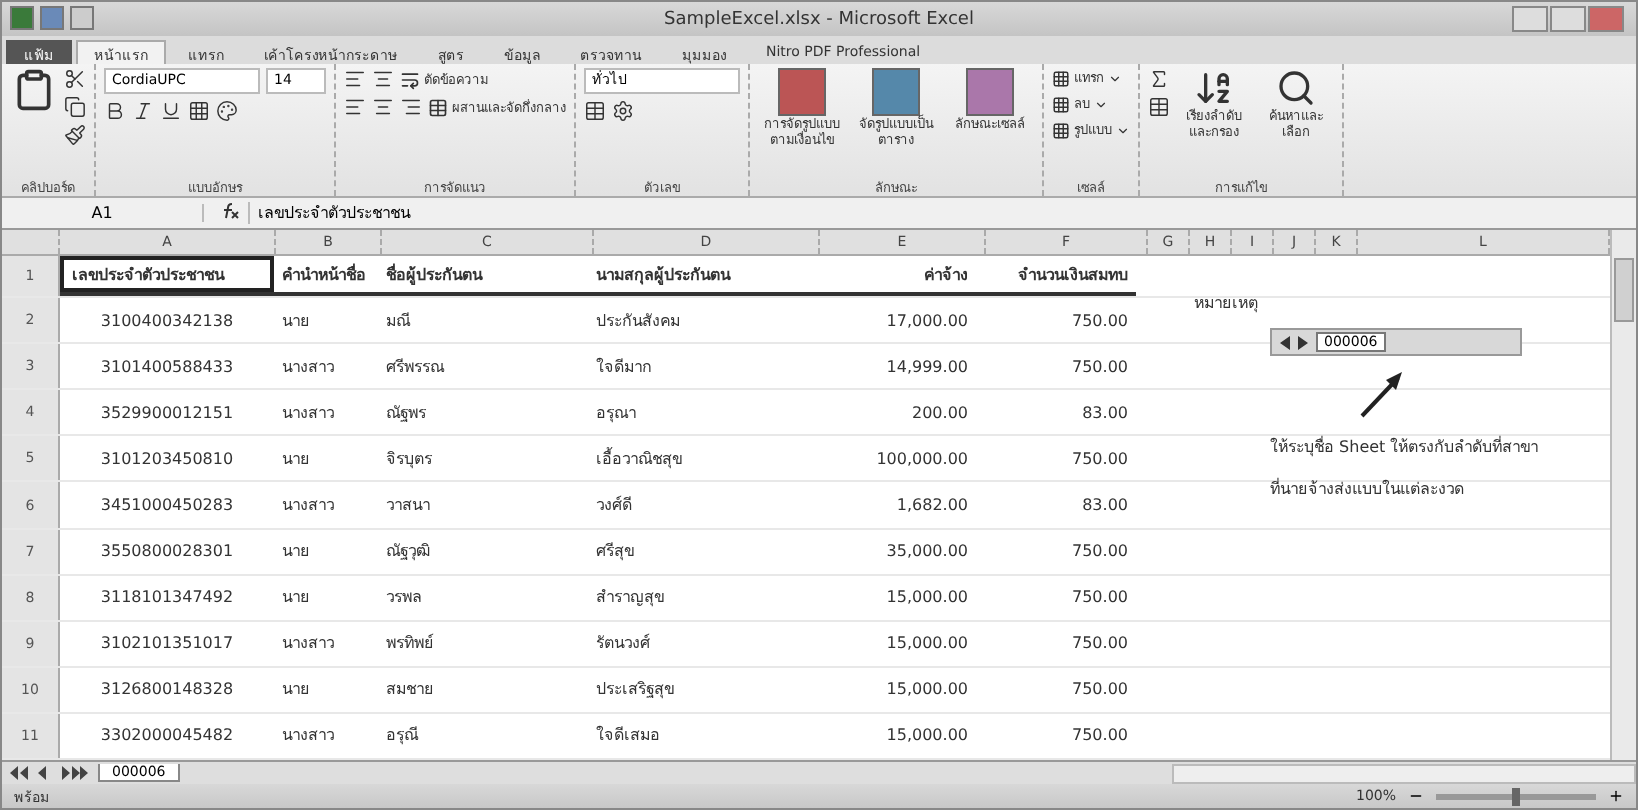 The width and height of the screenshot is (1638, 810). Describe the element at coordinates (406, 413) in the screenshot. I see `table-cell-text: ณัฐพร` at that location.